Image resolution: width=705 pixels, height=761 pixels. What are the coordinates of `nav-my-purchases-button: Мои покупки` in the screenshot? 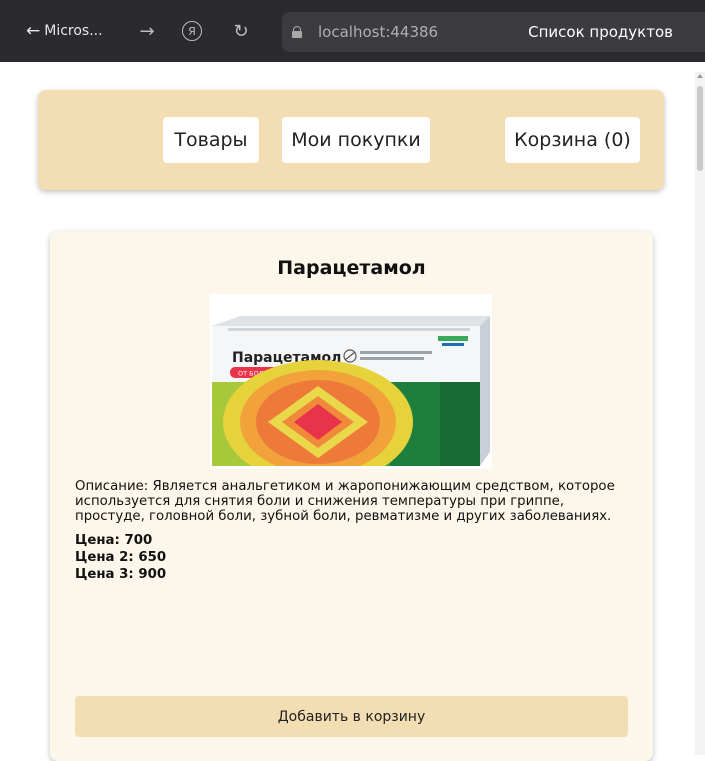 It's located at (356, 140).